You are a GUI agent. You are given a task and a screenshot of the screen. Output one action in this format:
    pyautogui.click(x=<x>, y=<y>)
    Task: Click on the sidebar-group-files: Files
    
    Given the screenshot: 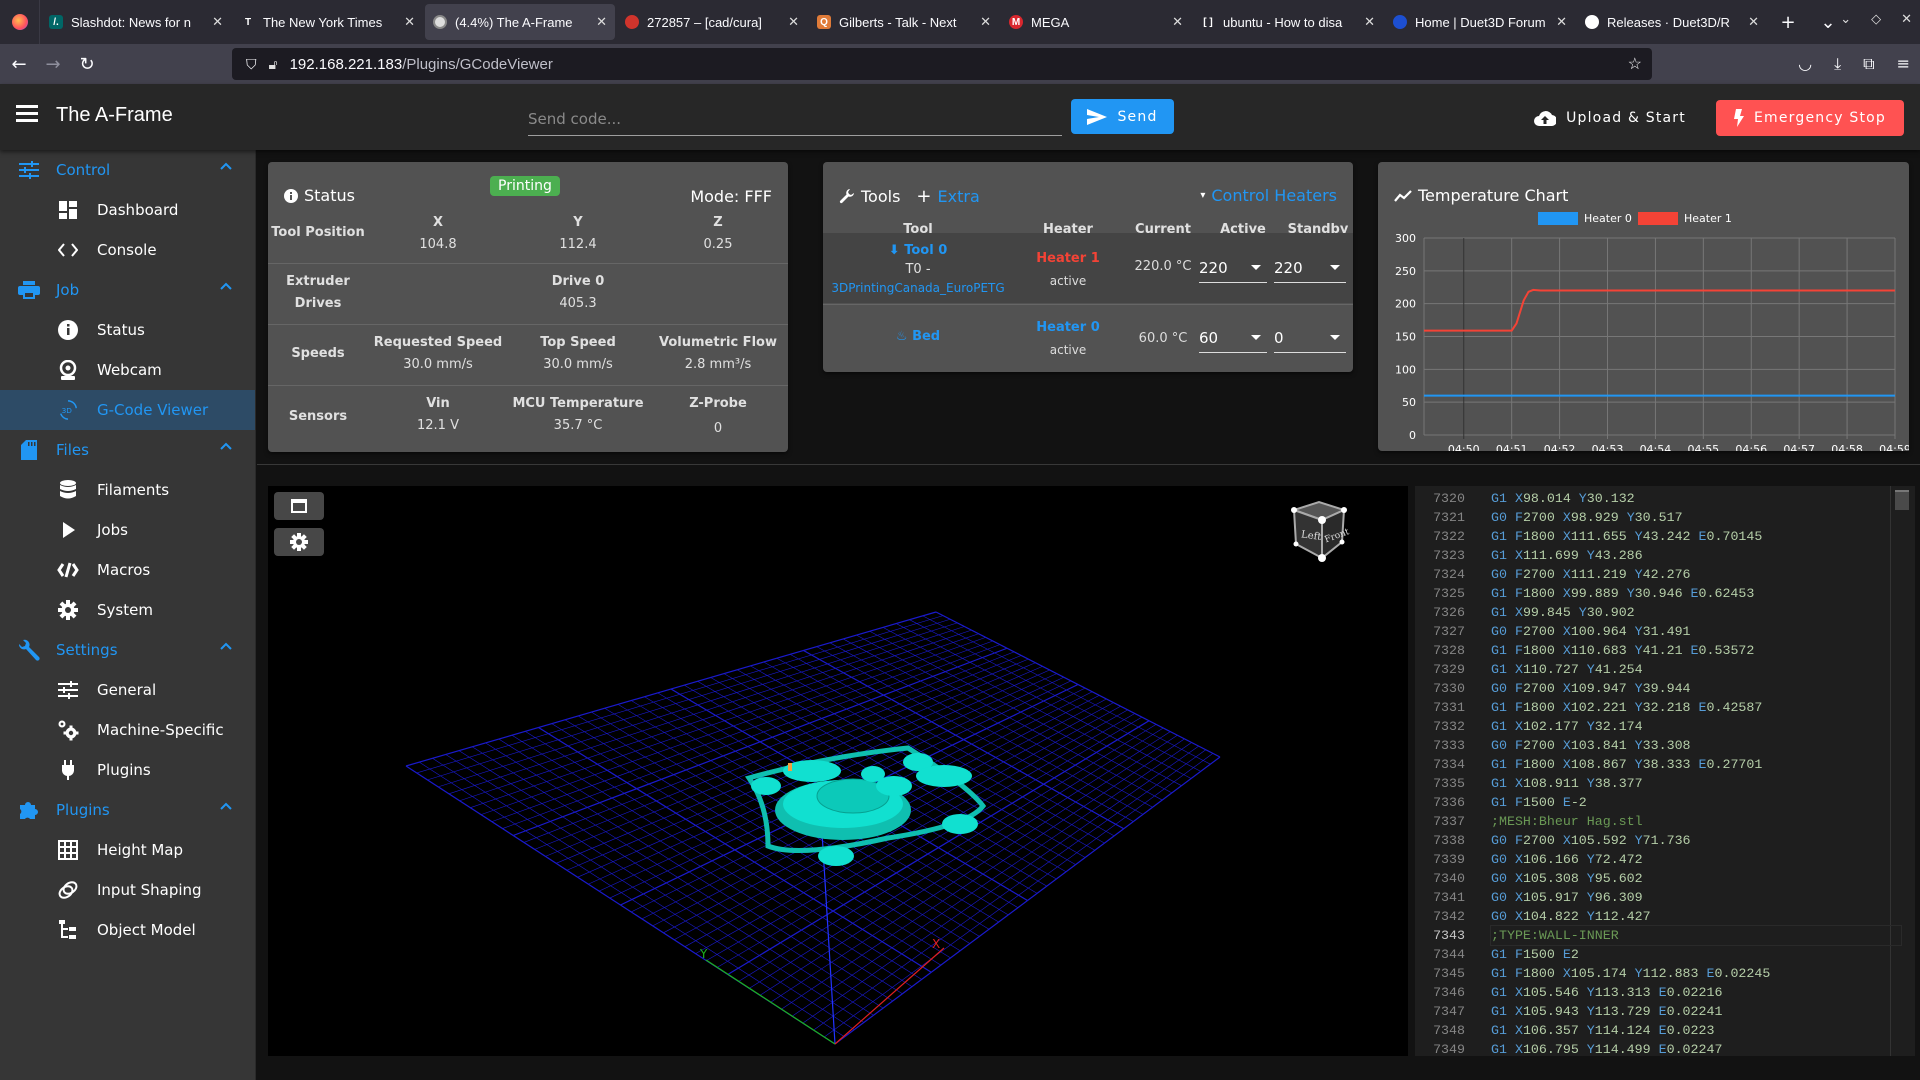 What is the action you would take?
    pyautogui.click(x=127, y=450)
    